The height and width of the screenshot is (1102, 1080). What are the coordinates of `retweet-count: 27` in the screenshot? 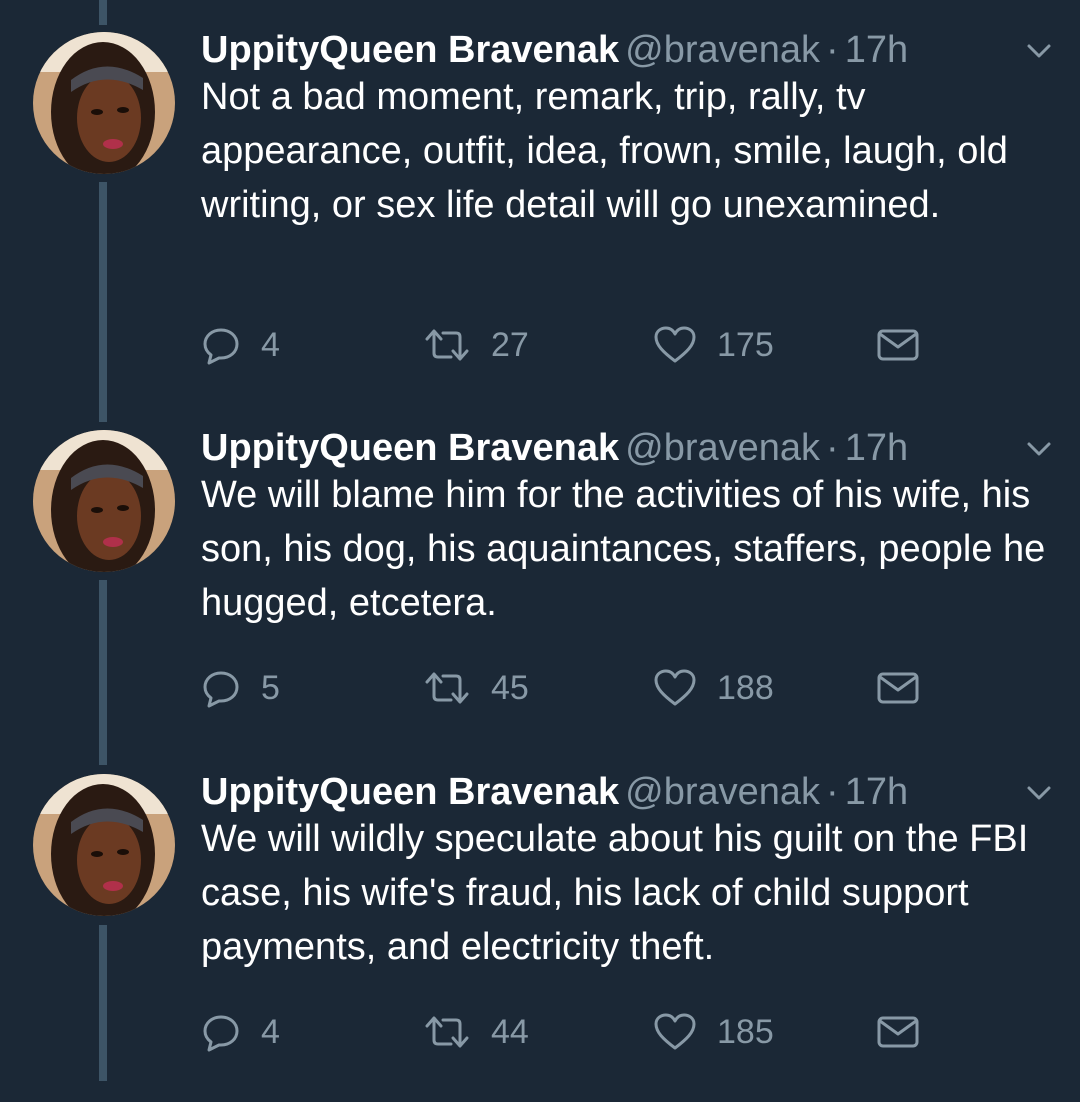 It's located at (510, 344).